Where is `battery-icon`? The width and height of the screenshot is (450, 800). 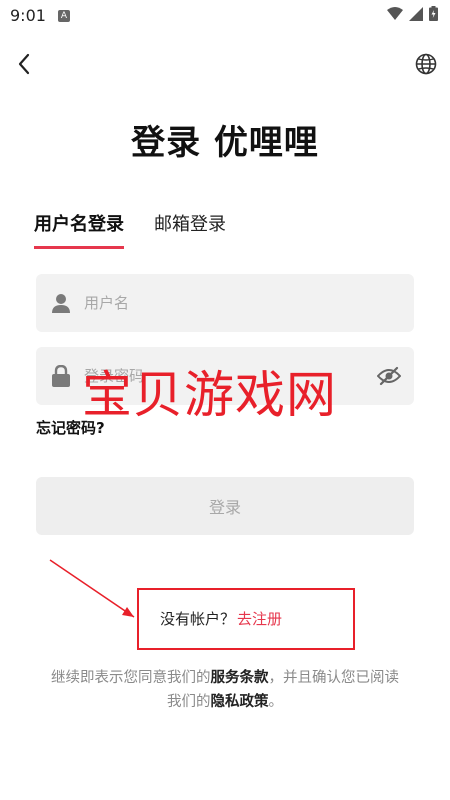
battery-icon is located at coordinates (433, 15).